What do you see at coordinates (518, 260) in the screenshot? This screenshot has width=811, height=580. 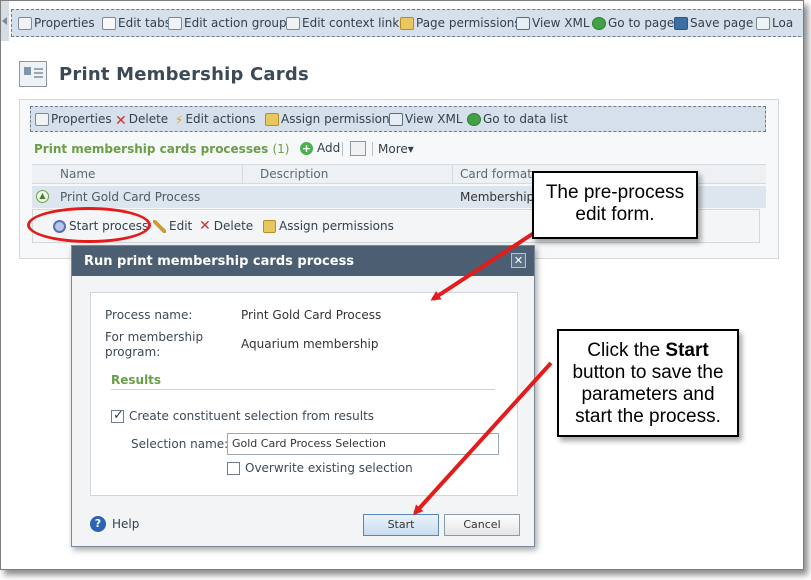 I see `close-icon: ✕` at bounding box center [518, 260].